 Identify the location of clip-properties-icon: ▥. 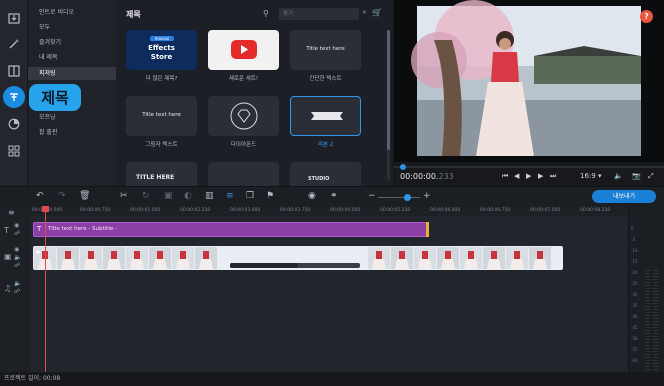
(209, 196).